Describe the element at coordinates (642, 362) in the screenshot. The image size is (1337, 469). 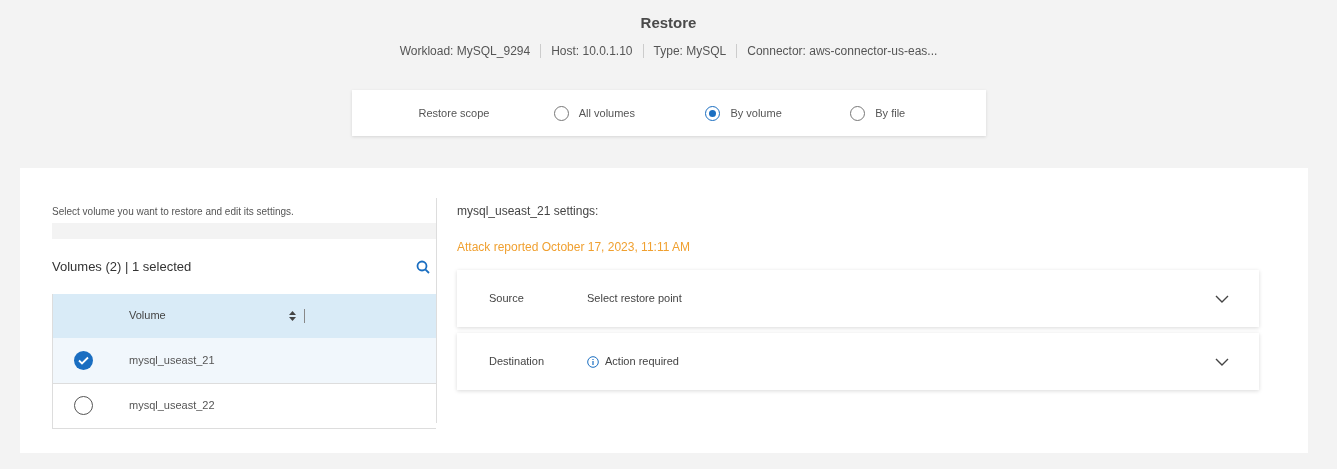
I see `section-value: Action required` at that location.